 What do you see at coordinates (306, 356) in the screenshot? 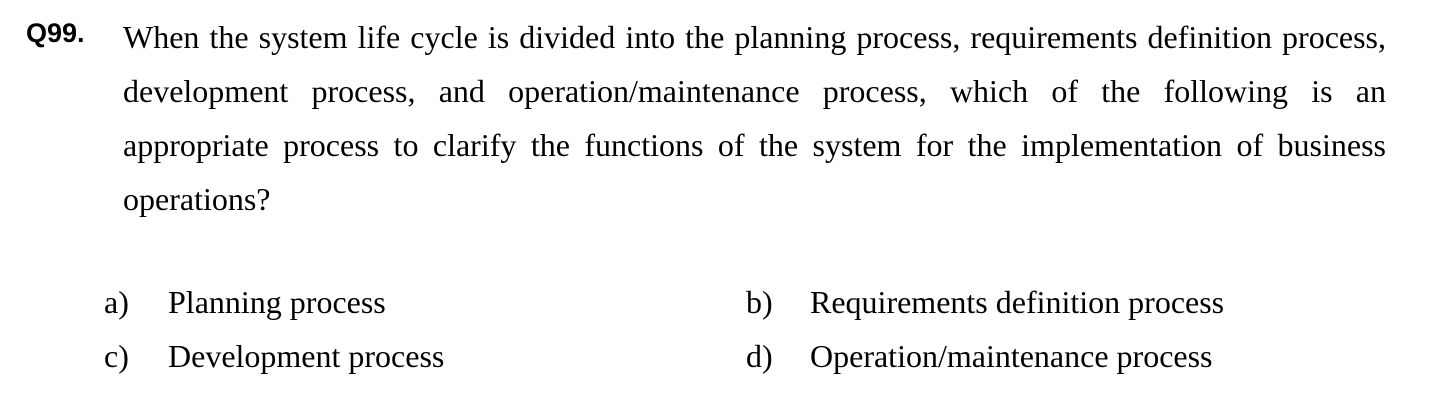
I see `option-text: Development process` at bounding box center [306, 356].